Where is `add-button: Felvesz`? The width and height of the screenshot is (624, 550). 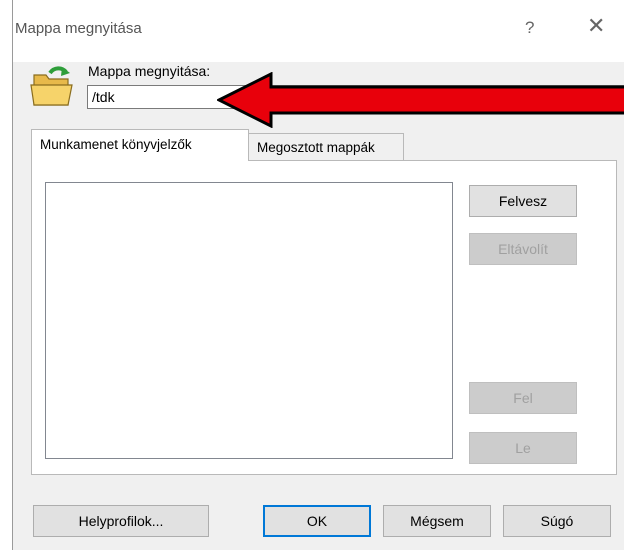
add-button: Felvesz is located at coordinates (523, 201).